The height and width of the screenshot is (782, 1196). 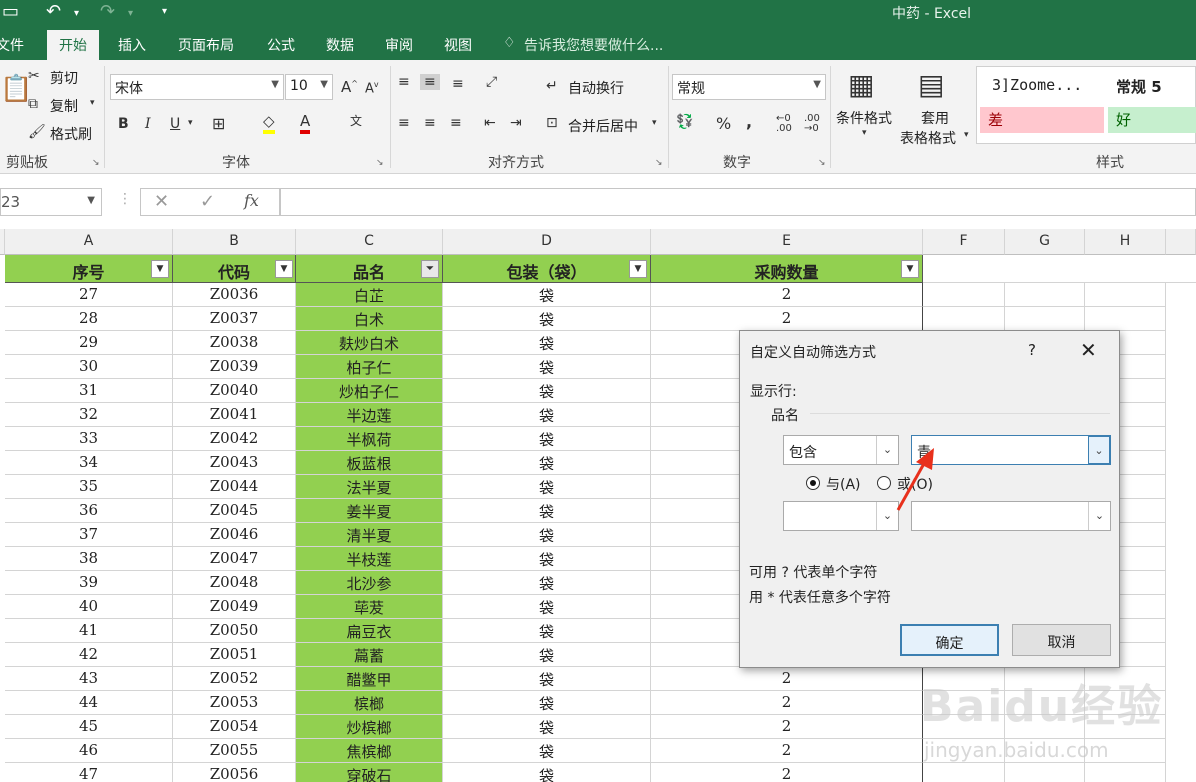 I want to click on copy-button: 复制, so click(x=64, y=106).